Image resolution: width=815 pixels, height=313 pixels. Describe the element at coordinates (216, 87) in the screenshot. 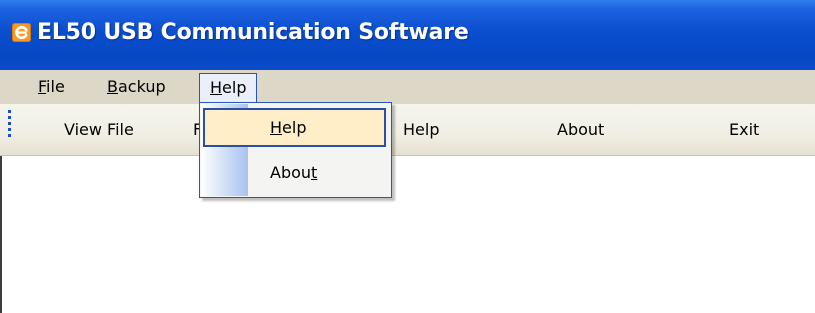

I see `menu-help-mnemonic: H` at that location.